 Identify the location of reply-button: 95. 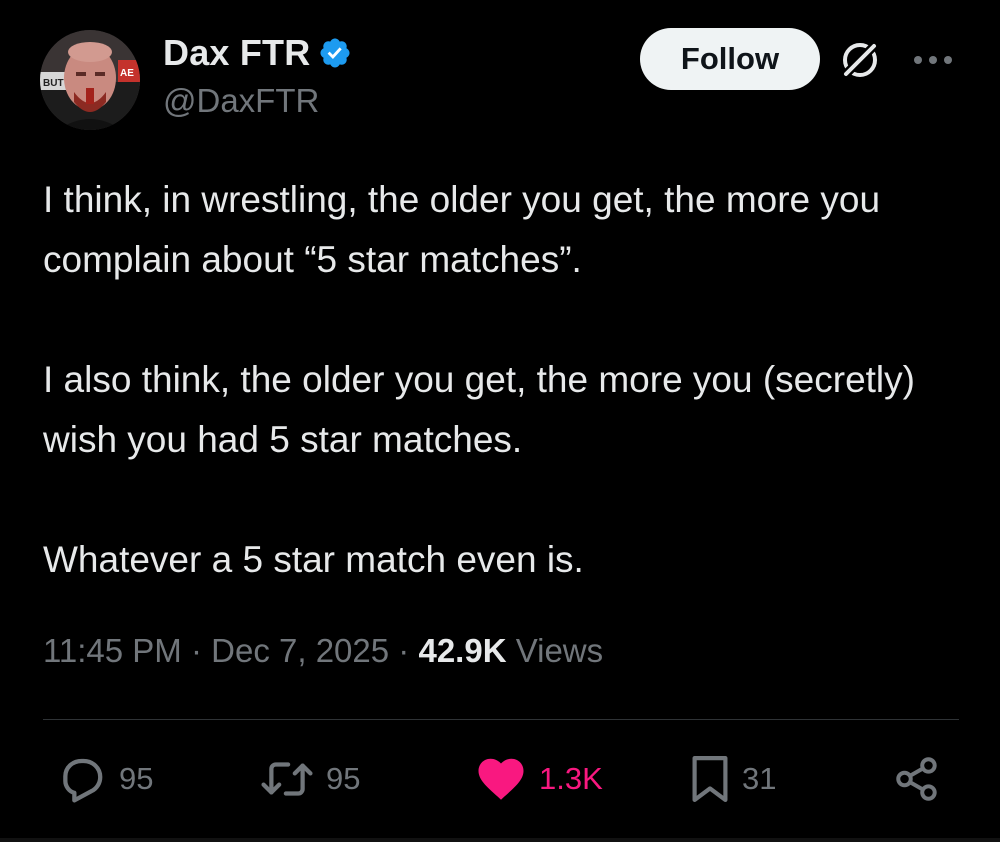
(104, 779).